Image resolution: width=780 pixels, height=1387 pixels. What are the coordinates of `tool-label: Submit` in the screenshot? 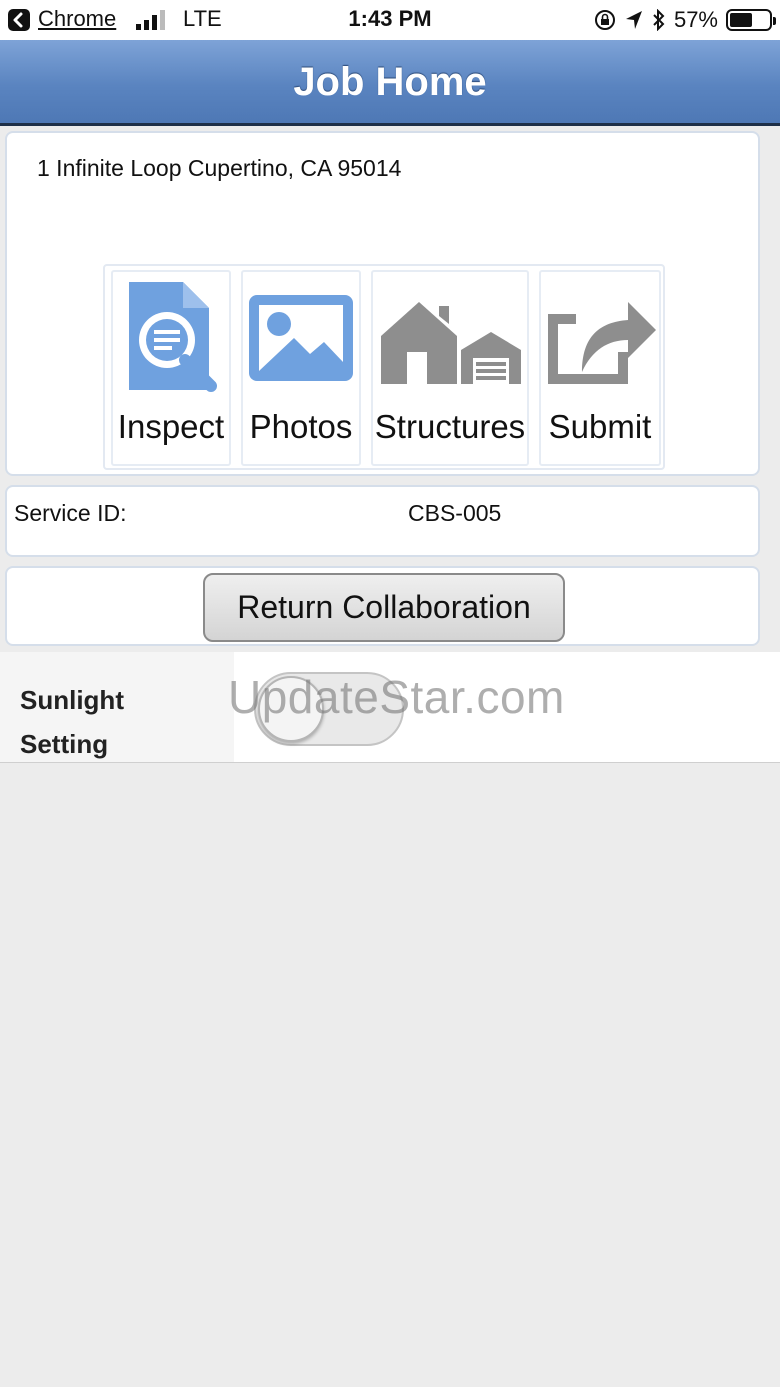 It's located at (600, 426).